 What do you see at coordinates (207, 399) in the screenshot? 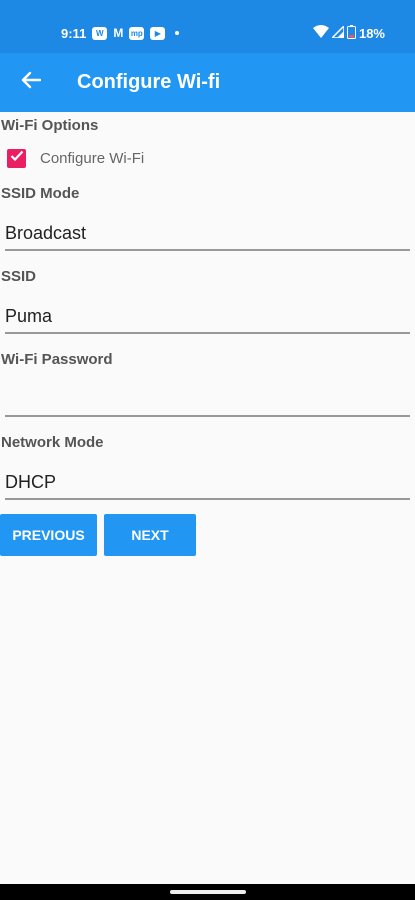
I see `wifi-password-field` at bounding box center [207, 399].